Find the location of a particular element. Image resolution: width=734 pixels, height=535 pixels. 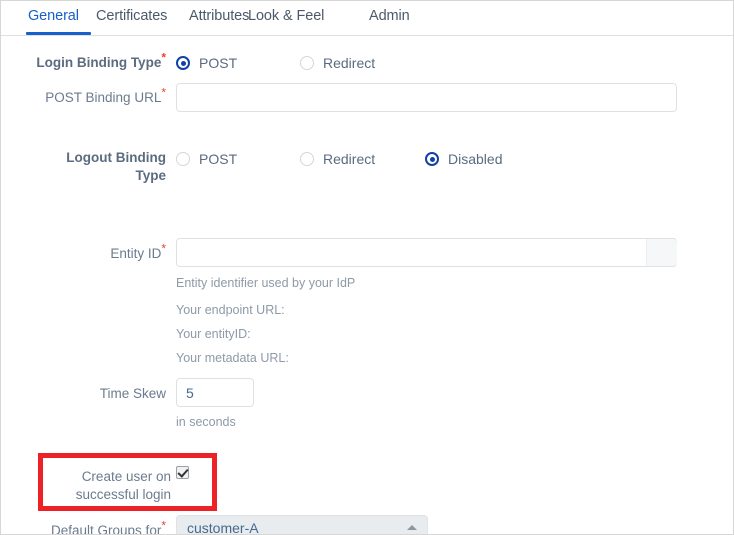

tab-admin: Admin is located at coordinates (389, 16).